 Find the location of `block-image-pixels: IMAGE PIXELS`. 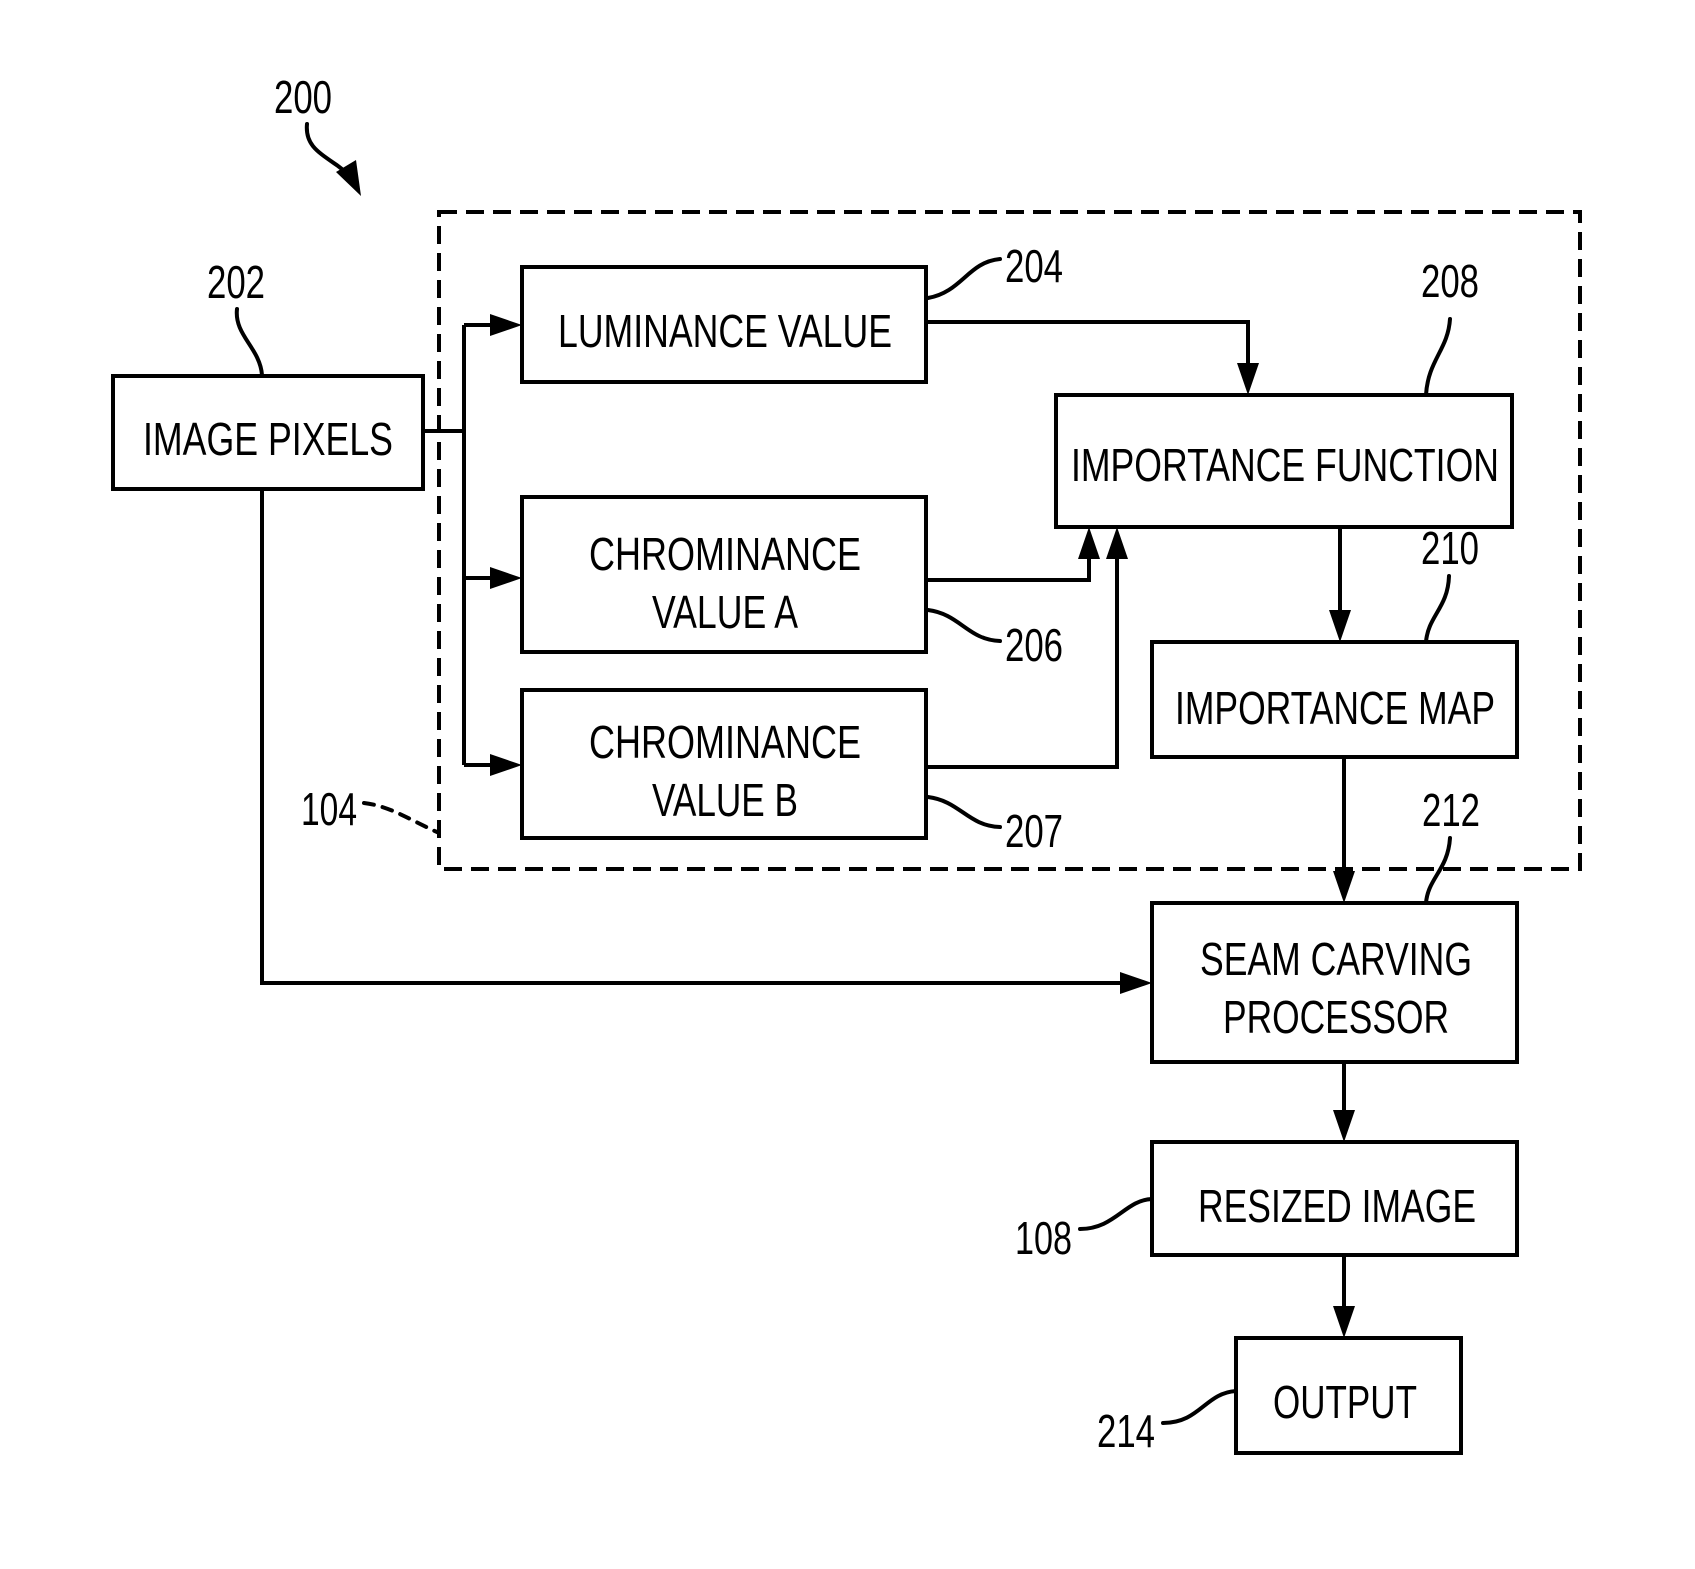

block-image-pixels: IMAGE PIXELS is located at coordinates (268, 432).